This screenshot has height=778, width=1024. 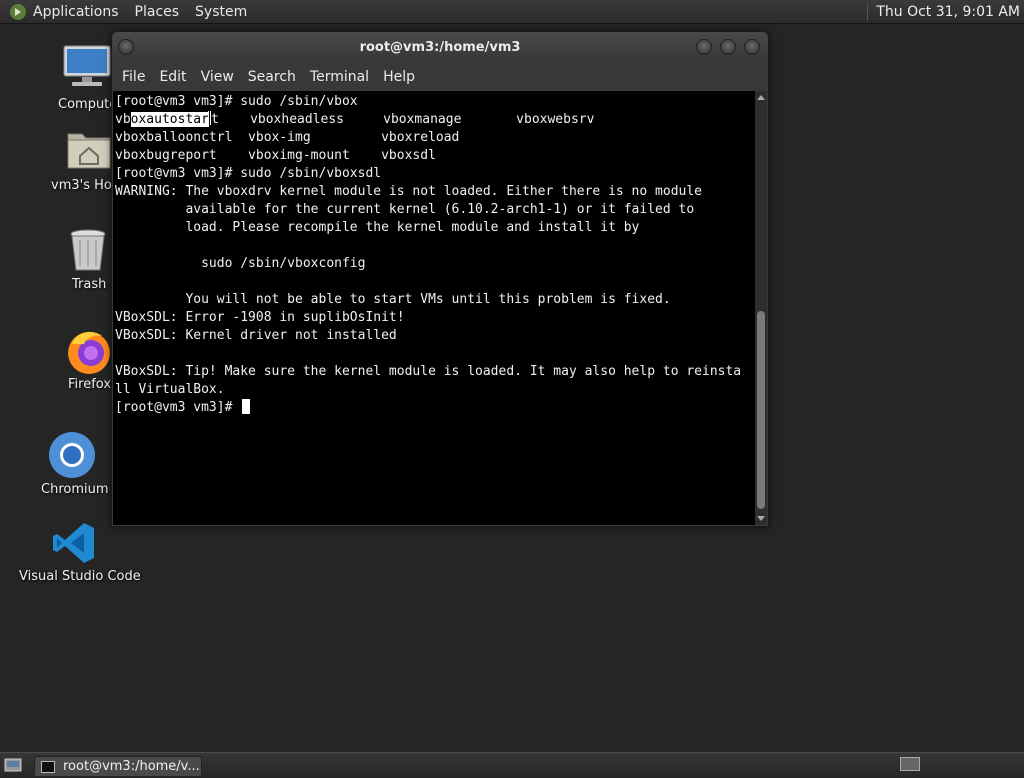 What do you see at coordinates (248, 173) in the screenshot?
I see `terminal-line: [root@vm3 vm3]# sudo /sbin/vboxsdl` at bounding box center [248, 173].